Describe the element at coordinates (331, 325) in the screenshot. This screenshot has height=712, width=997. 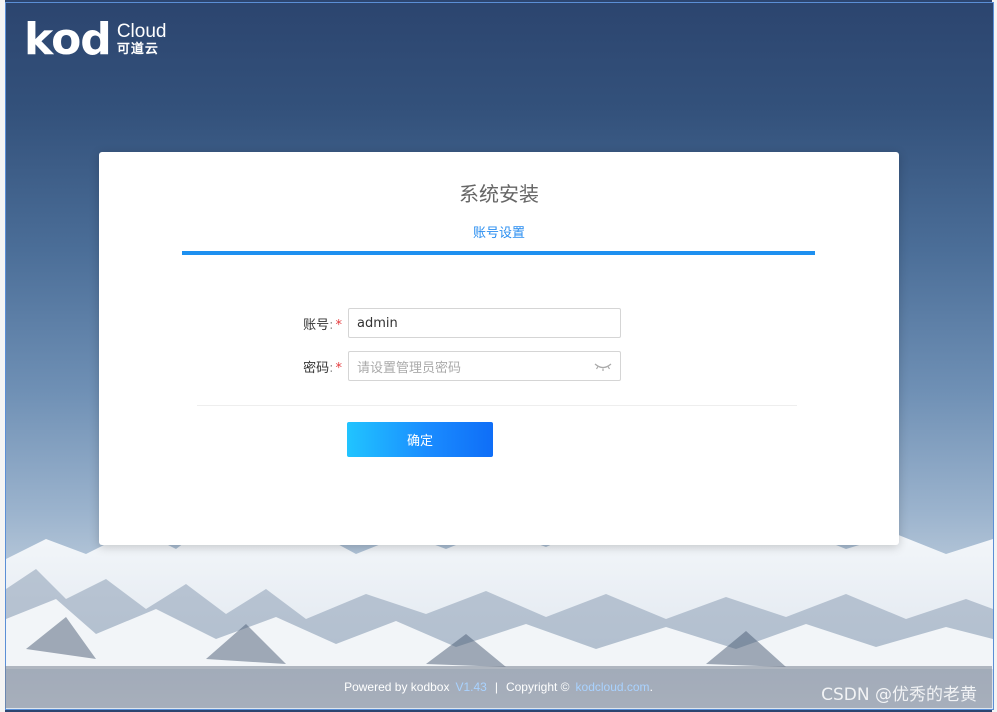
I see `account-colon: :` at that location.